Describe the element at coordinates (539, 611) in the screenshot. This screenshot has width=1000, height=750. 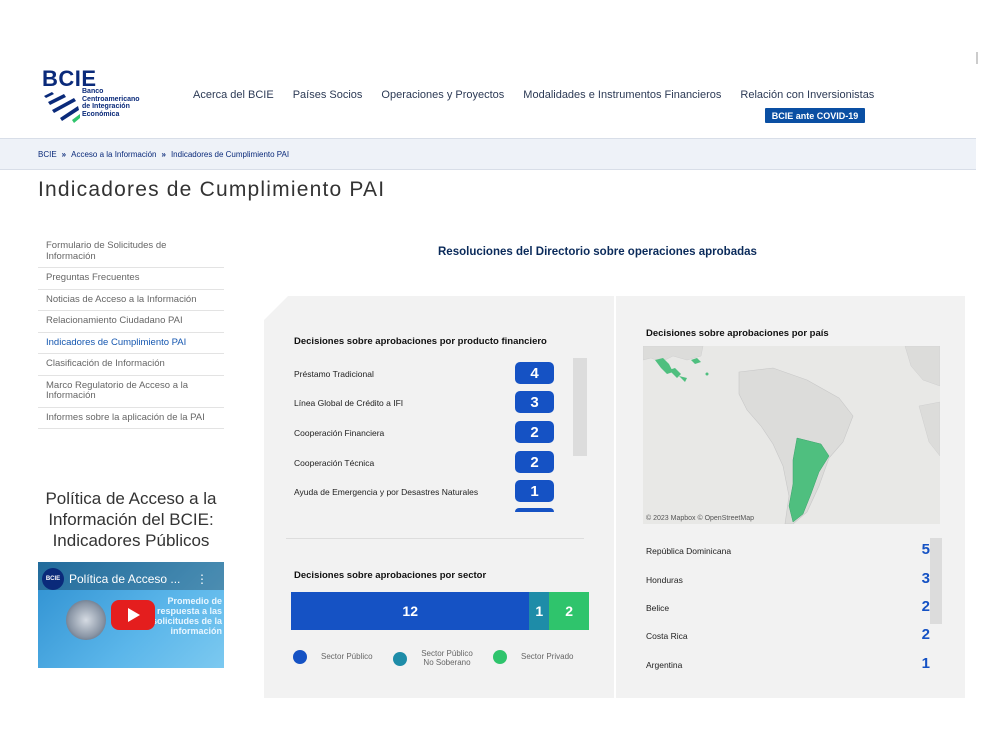
I see `sector-bar-segment: 1` at that location.